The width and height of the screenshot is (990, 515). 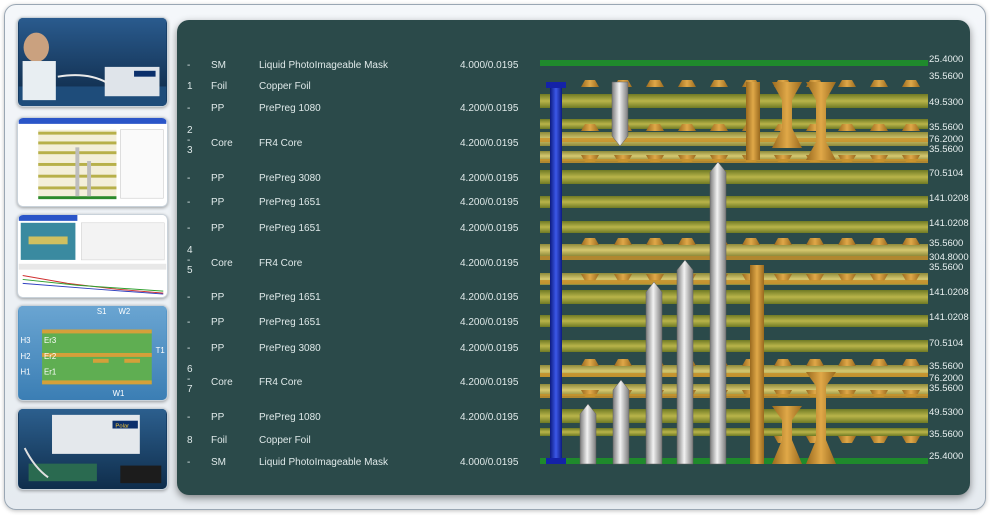 What do you see at coordinates (92, 256) in the screenshot?
I see `thumbnail-calculator` at bounding box center [92, 256].